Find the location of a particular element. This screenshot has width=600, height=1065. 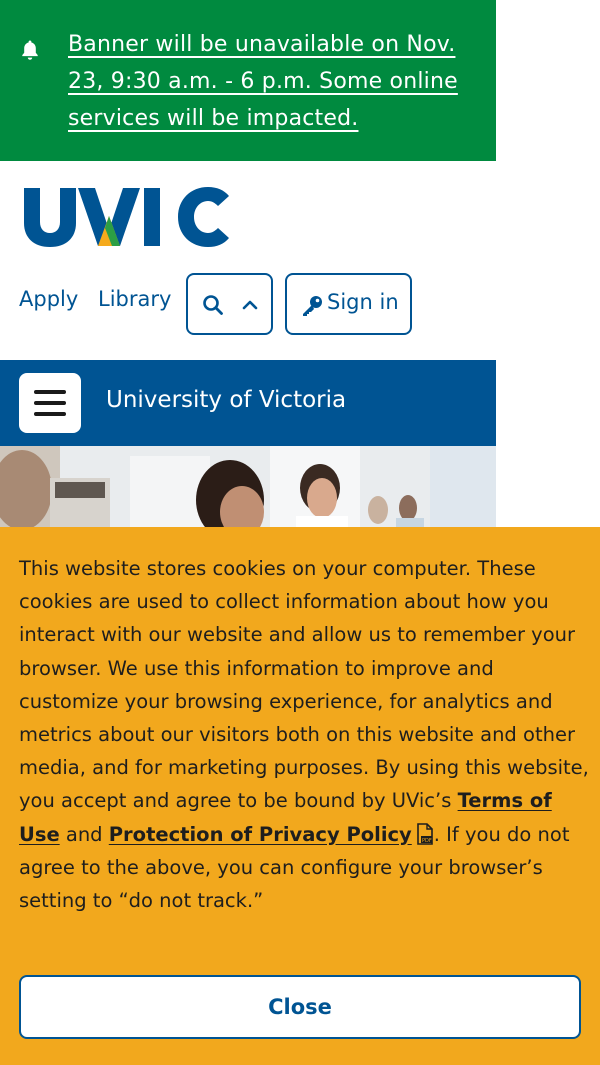

cookie-text-and: and is located at coordinates (84, 834).